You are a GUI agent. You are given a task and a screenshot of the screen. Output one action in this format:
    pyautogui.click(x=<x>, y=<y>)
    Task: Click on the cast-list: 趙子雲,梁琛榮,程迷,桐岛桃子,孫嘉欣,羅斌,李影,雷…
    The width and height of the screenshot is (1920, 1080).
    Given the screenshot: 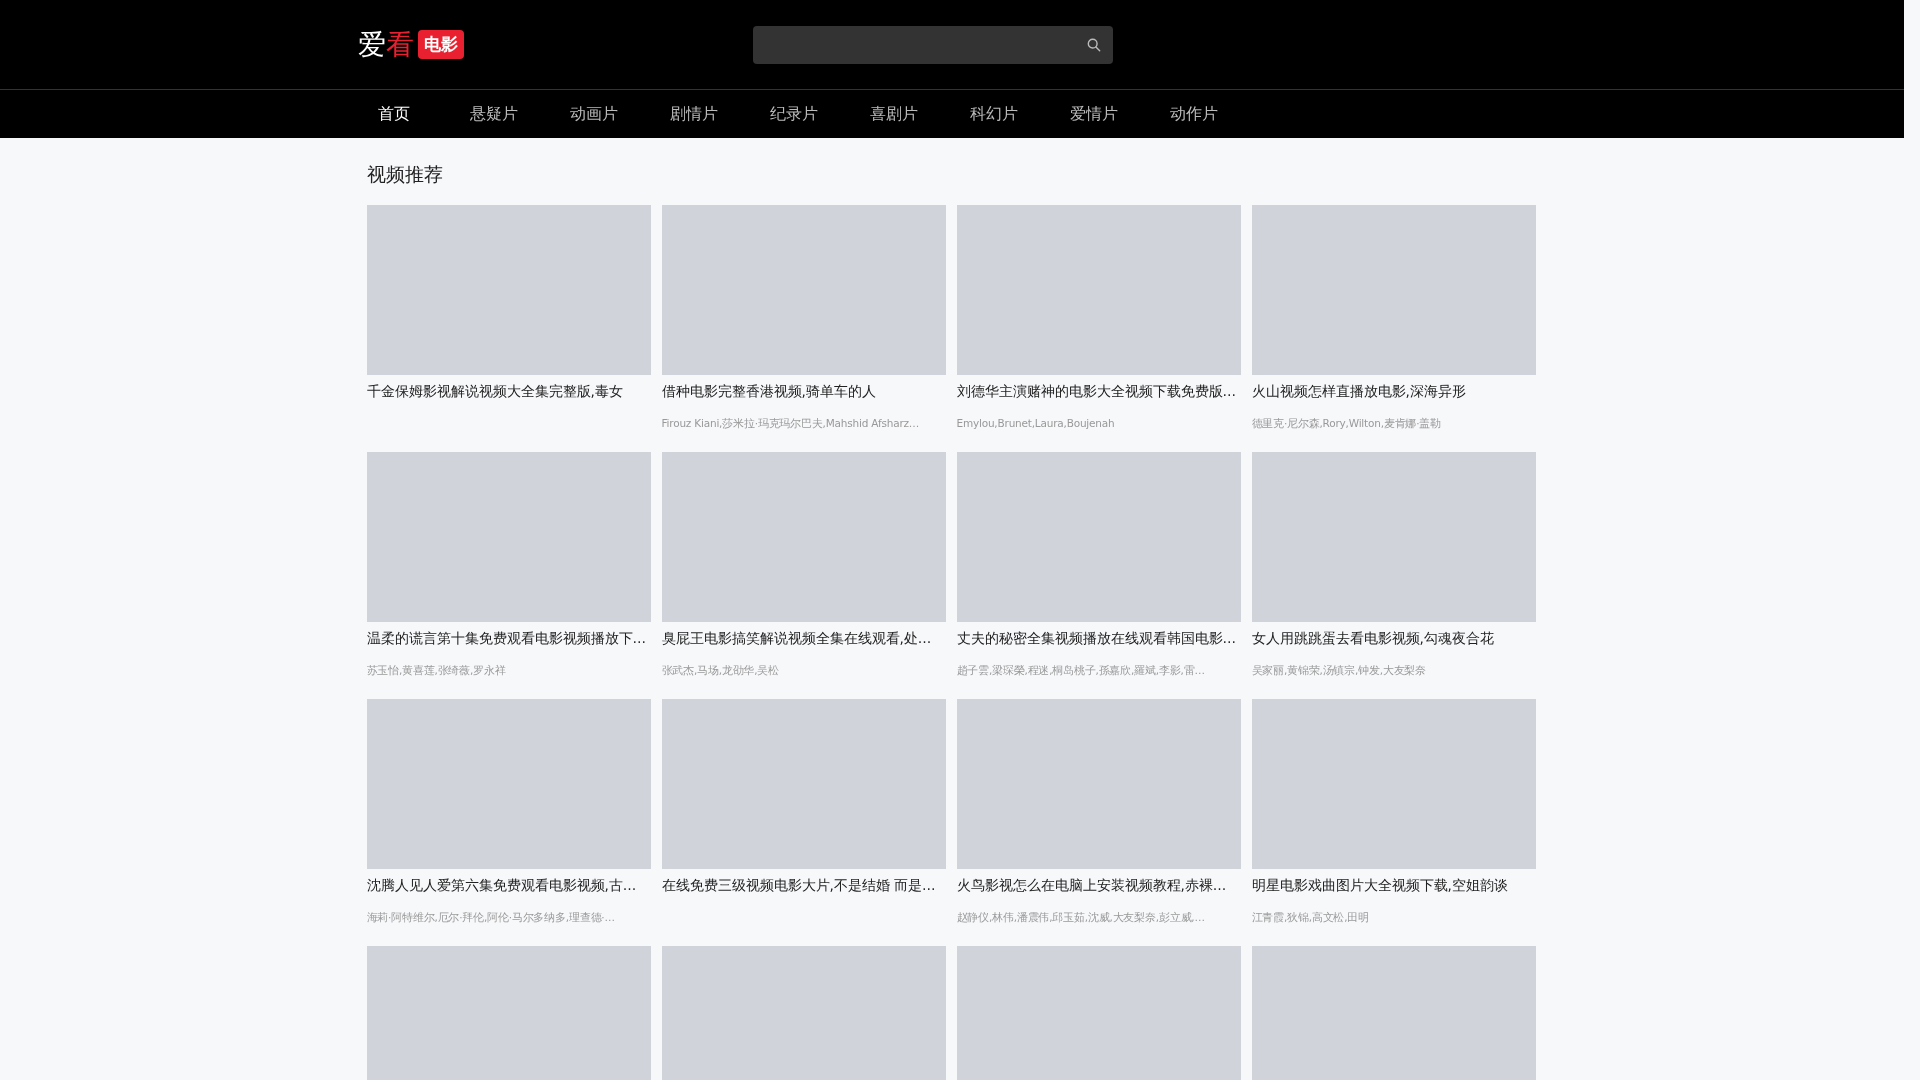 What is the action you would take?
    pyautogui.click(x=1098, y=671)
    